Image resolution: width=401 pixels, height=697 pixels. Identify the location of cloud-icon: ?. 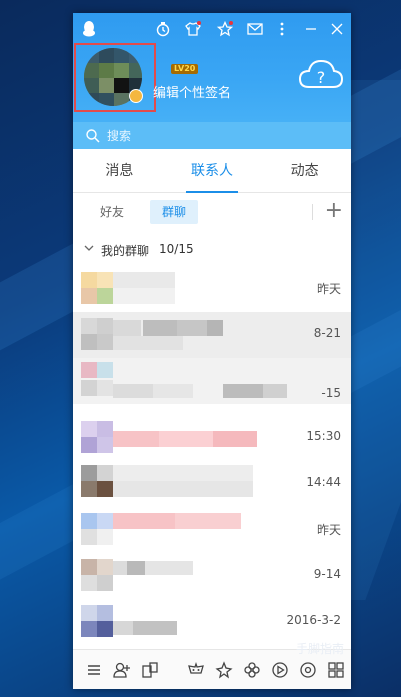
(321, 73).